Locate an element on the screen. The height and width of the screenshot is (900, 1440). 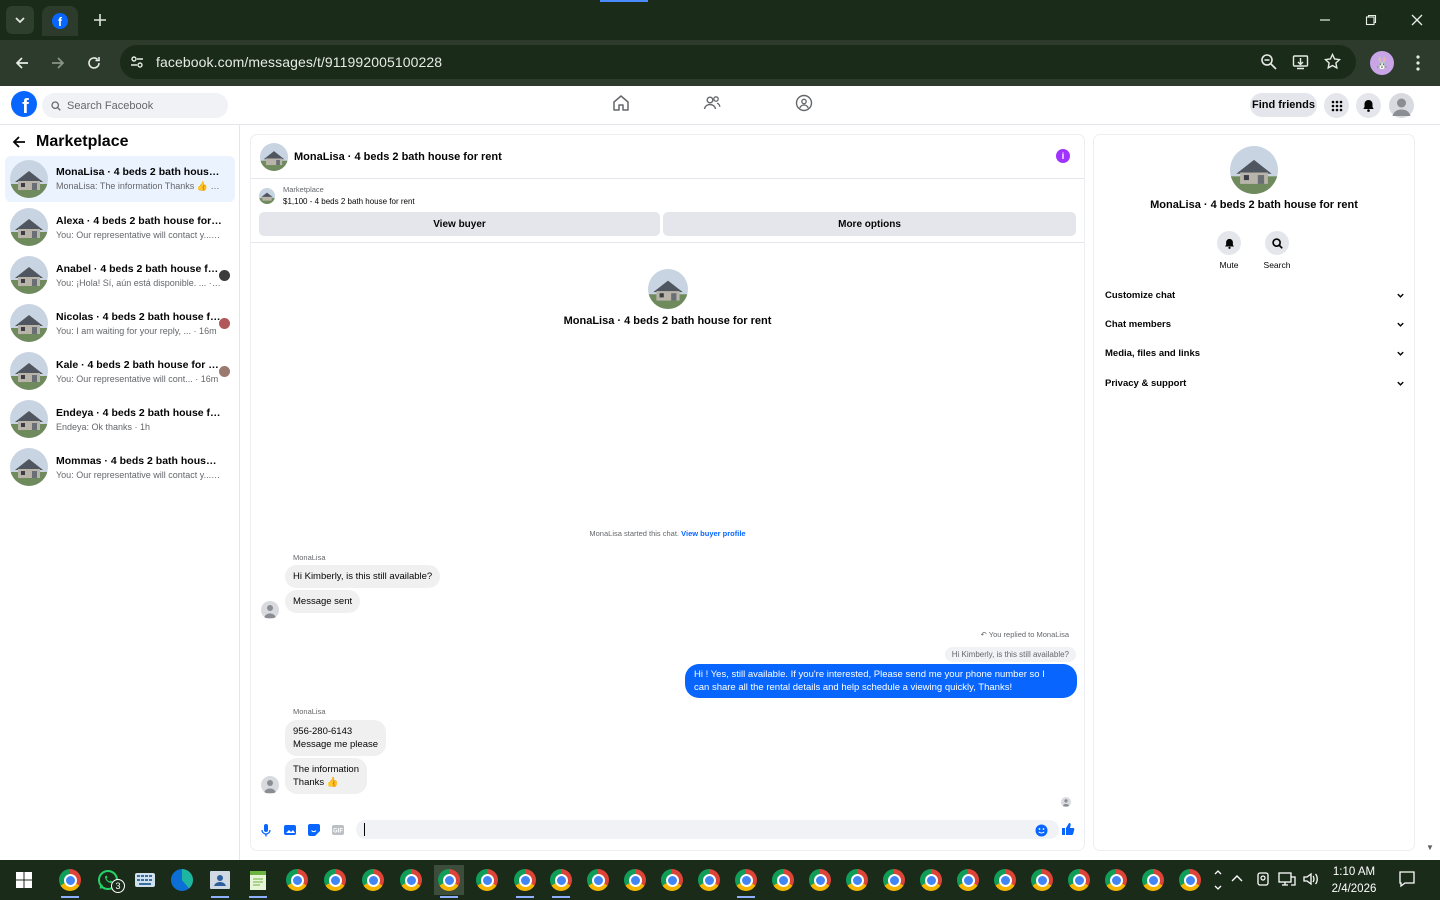
zoom-icon is located at coordinates (1268, 61).